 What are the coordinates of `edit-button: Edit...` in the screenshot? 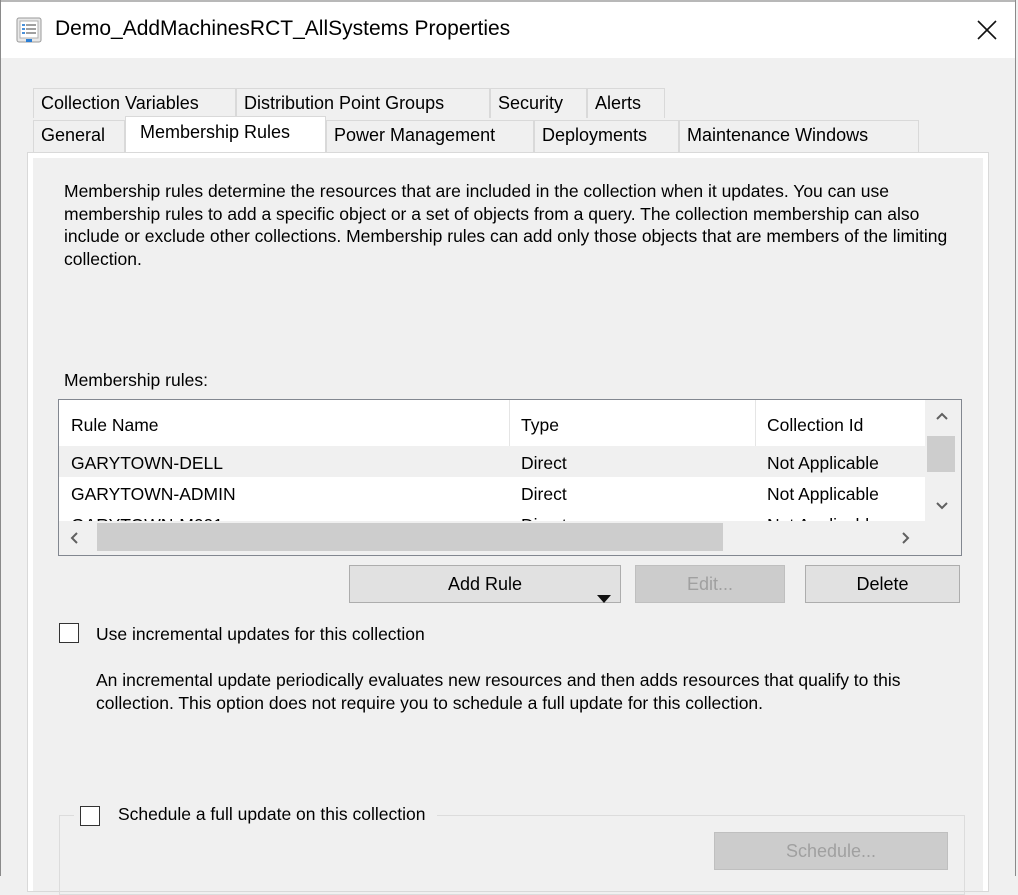 It's located at (710, 584).